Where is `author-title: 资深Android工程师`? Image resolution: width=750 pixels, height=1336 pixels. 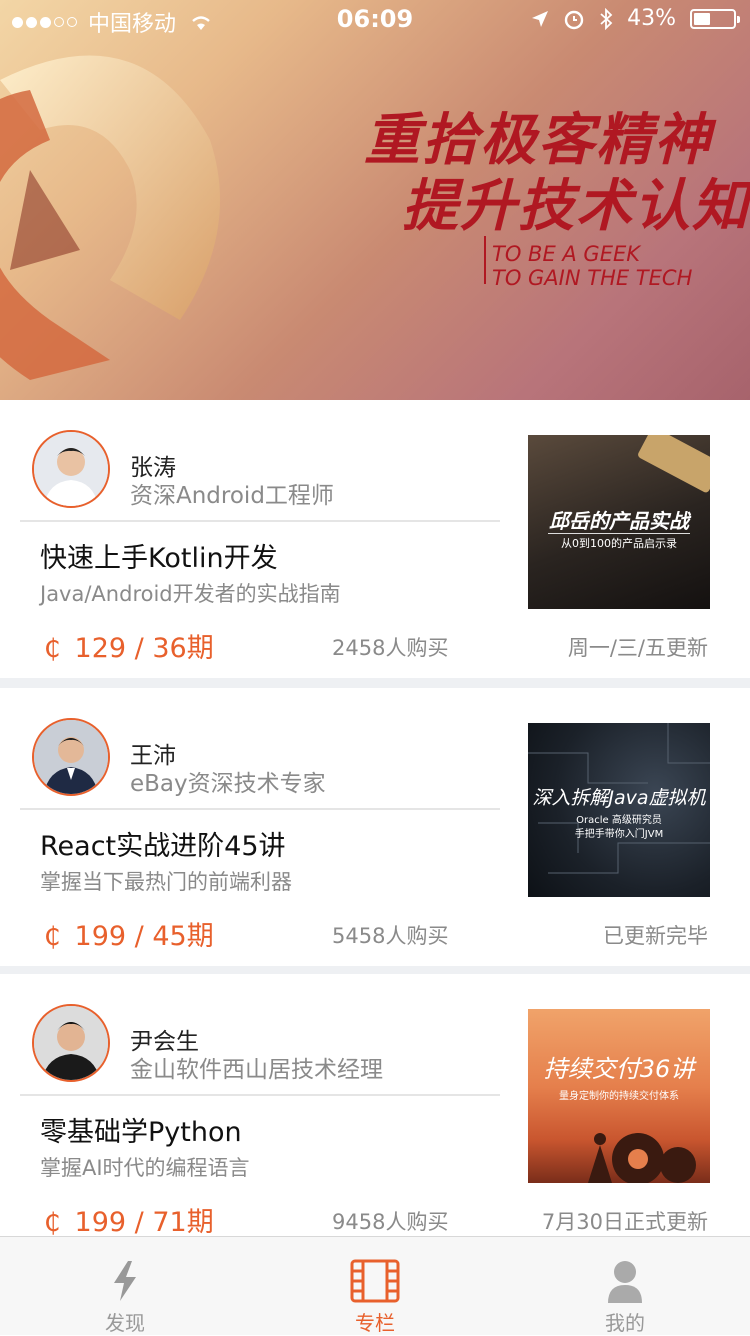 author-title: 资深Android工程师 is located at coordinates (232, 496).